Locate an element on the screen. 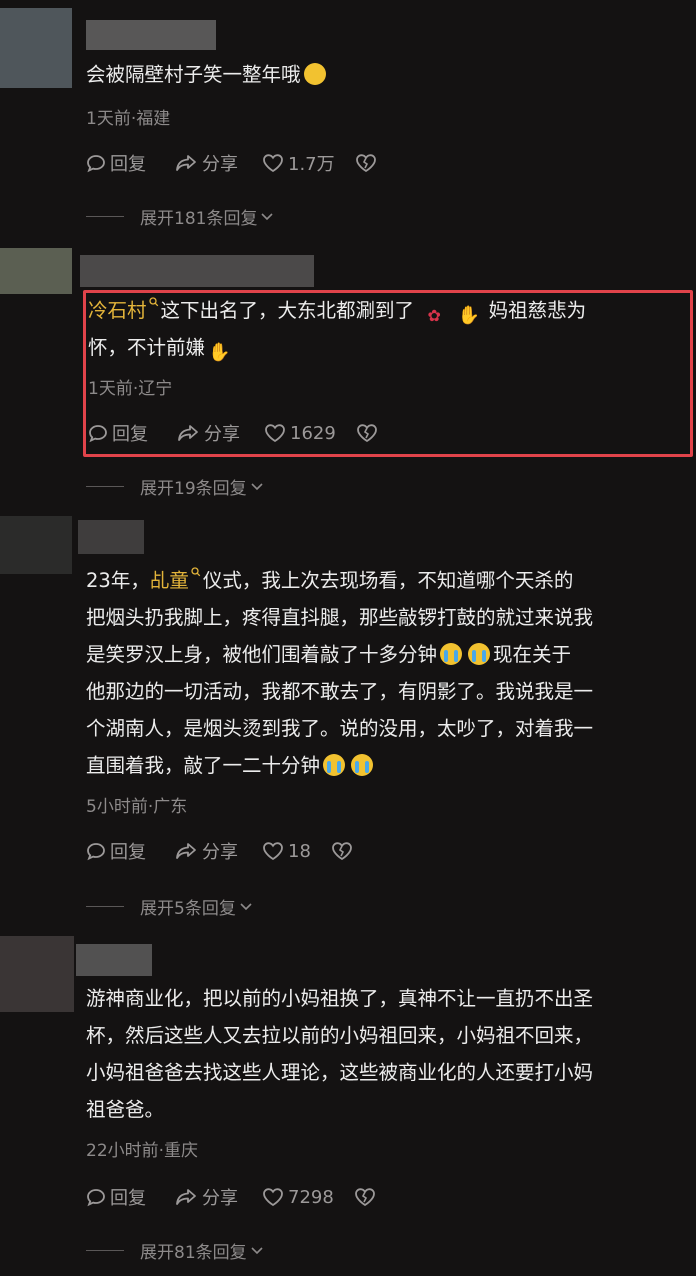 The height and width of the screenshot is (1276, 696). comment-actions: 回复 分享 1.7万 is located at coordinates (231, 163).